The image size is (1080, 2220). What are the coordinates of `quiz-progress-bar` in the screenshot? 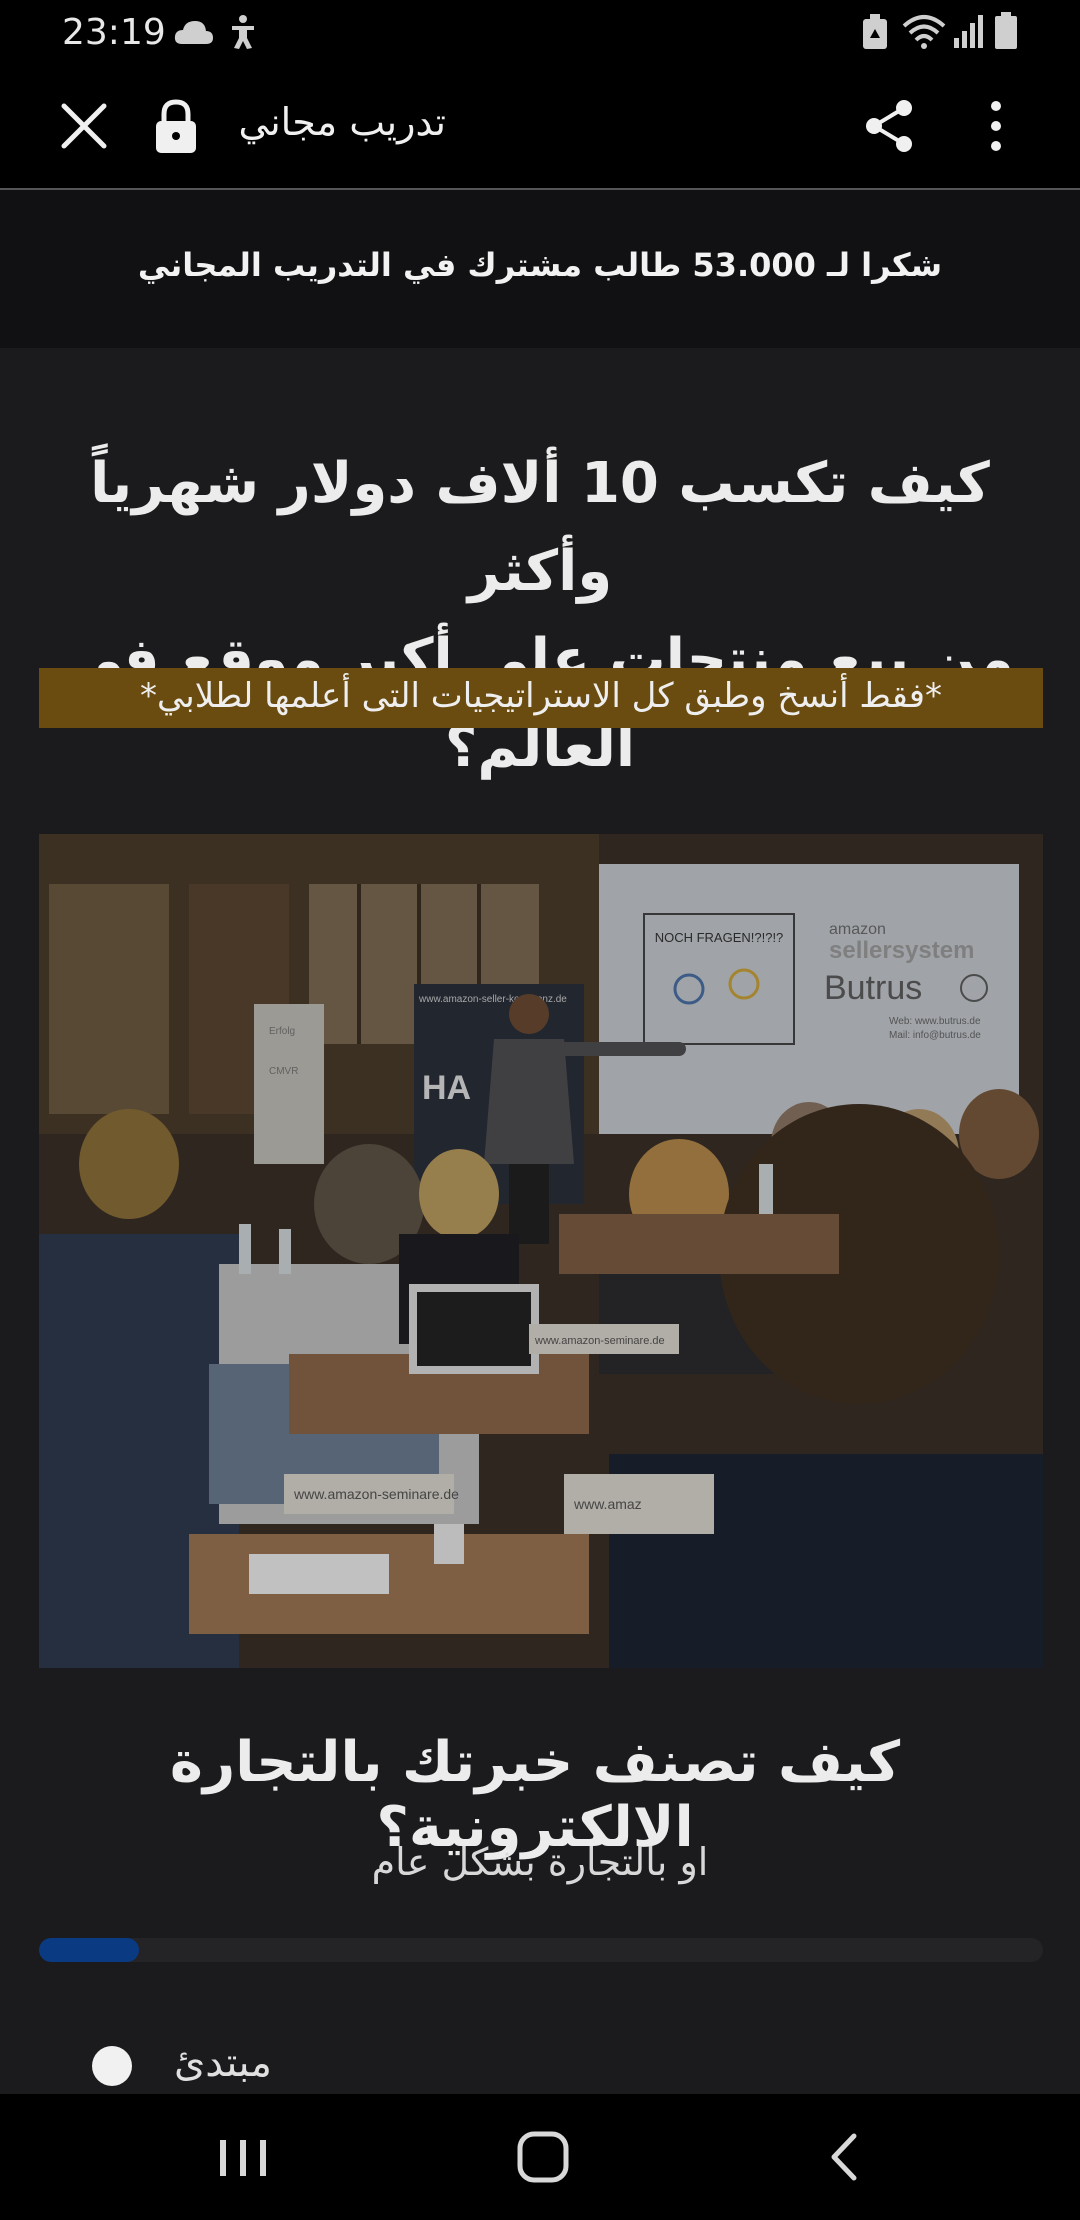 It's located at (541, 1950).